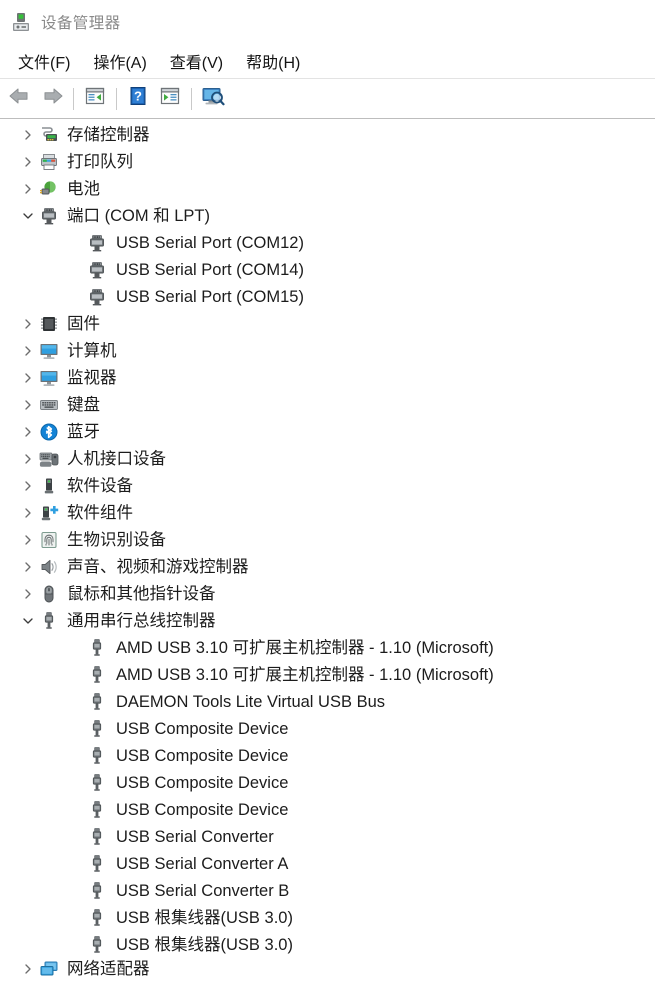  Describe the element at coordinates (202, 863) in the screenshot. I see `tree-row-label: USB Serial Converter A` at that location.